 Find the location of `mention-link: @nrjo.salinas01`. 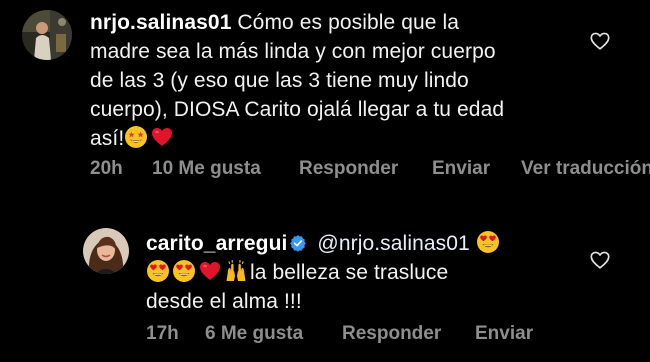

mention-link: @nrjo.salinas01 is located at coordinates (393, 243).